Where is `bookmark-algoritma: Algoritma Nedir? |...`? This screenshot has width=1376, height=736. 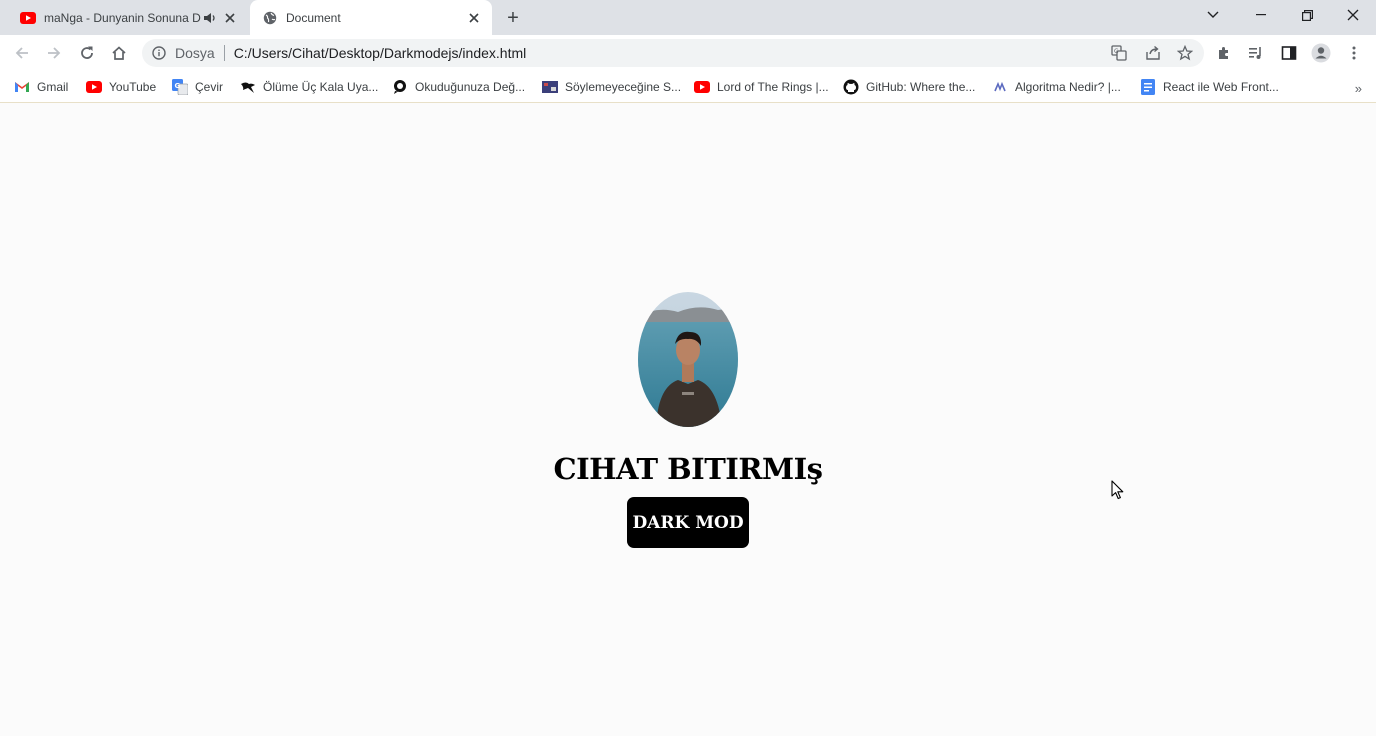
bookmark-algoritma: Algoritma Nedir? |... is located at coordinates (1056, 87).